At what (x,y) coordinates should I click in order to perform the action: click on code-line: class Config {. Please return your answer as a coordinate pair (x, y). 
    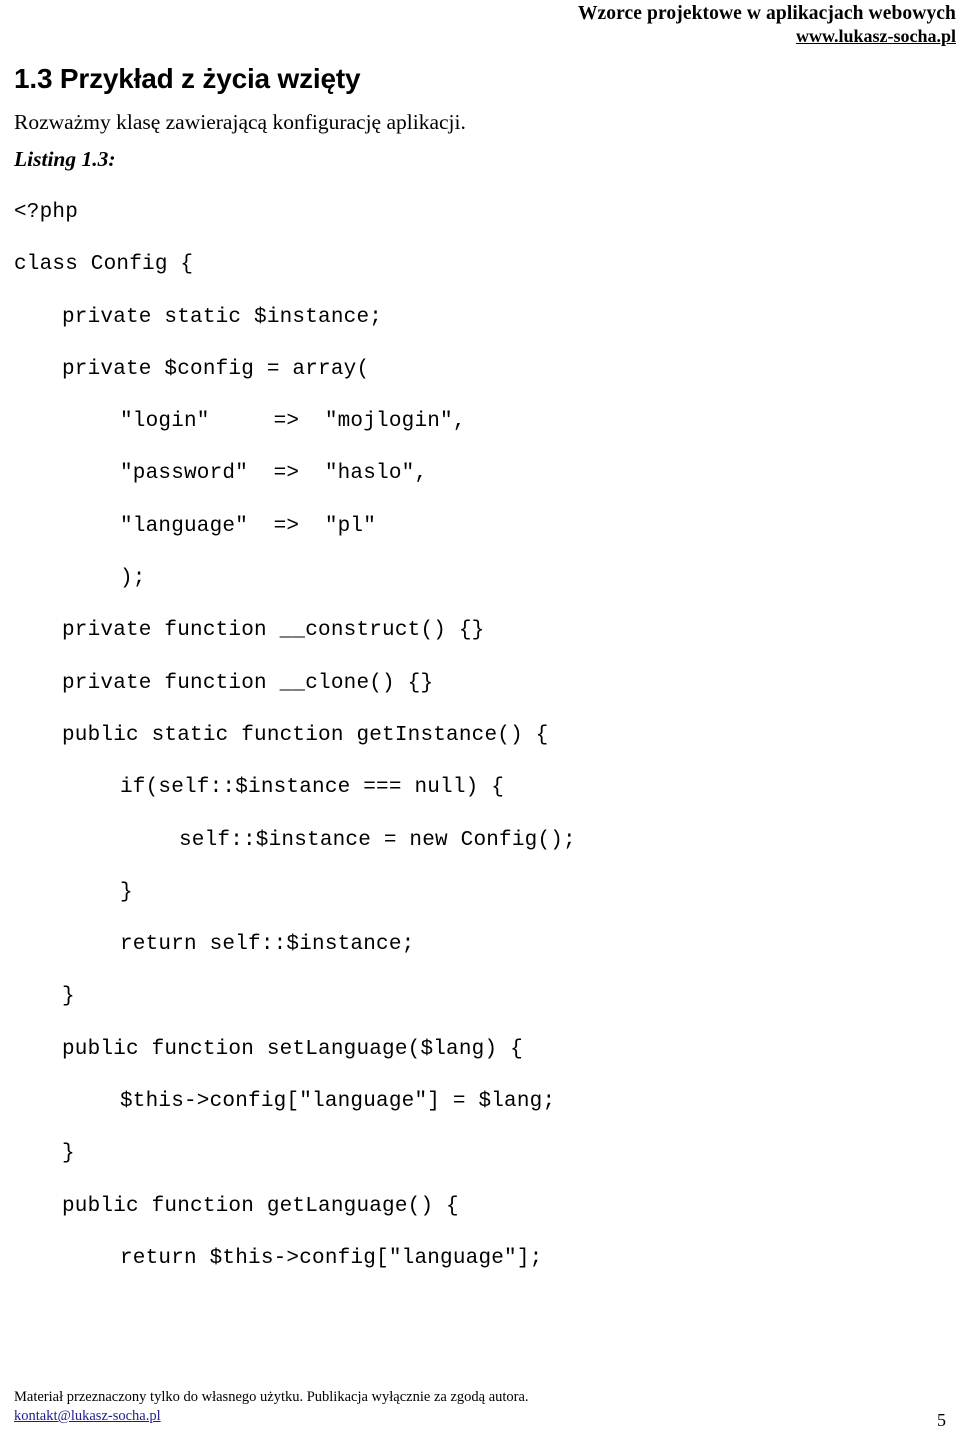
    Looking at the image, I should click on (104, 265).